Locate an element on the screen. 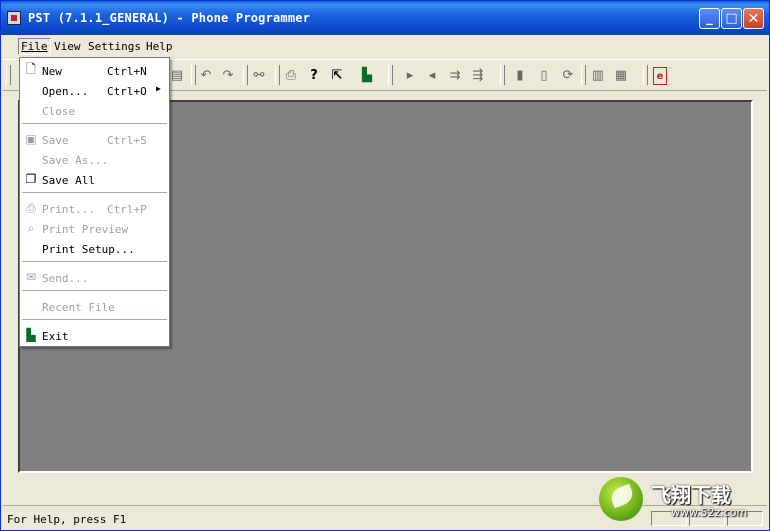  menu-item-exit: ▙ Exit is located at coordinates (94, 335).